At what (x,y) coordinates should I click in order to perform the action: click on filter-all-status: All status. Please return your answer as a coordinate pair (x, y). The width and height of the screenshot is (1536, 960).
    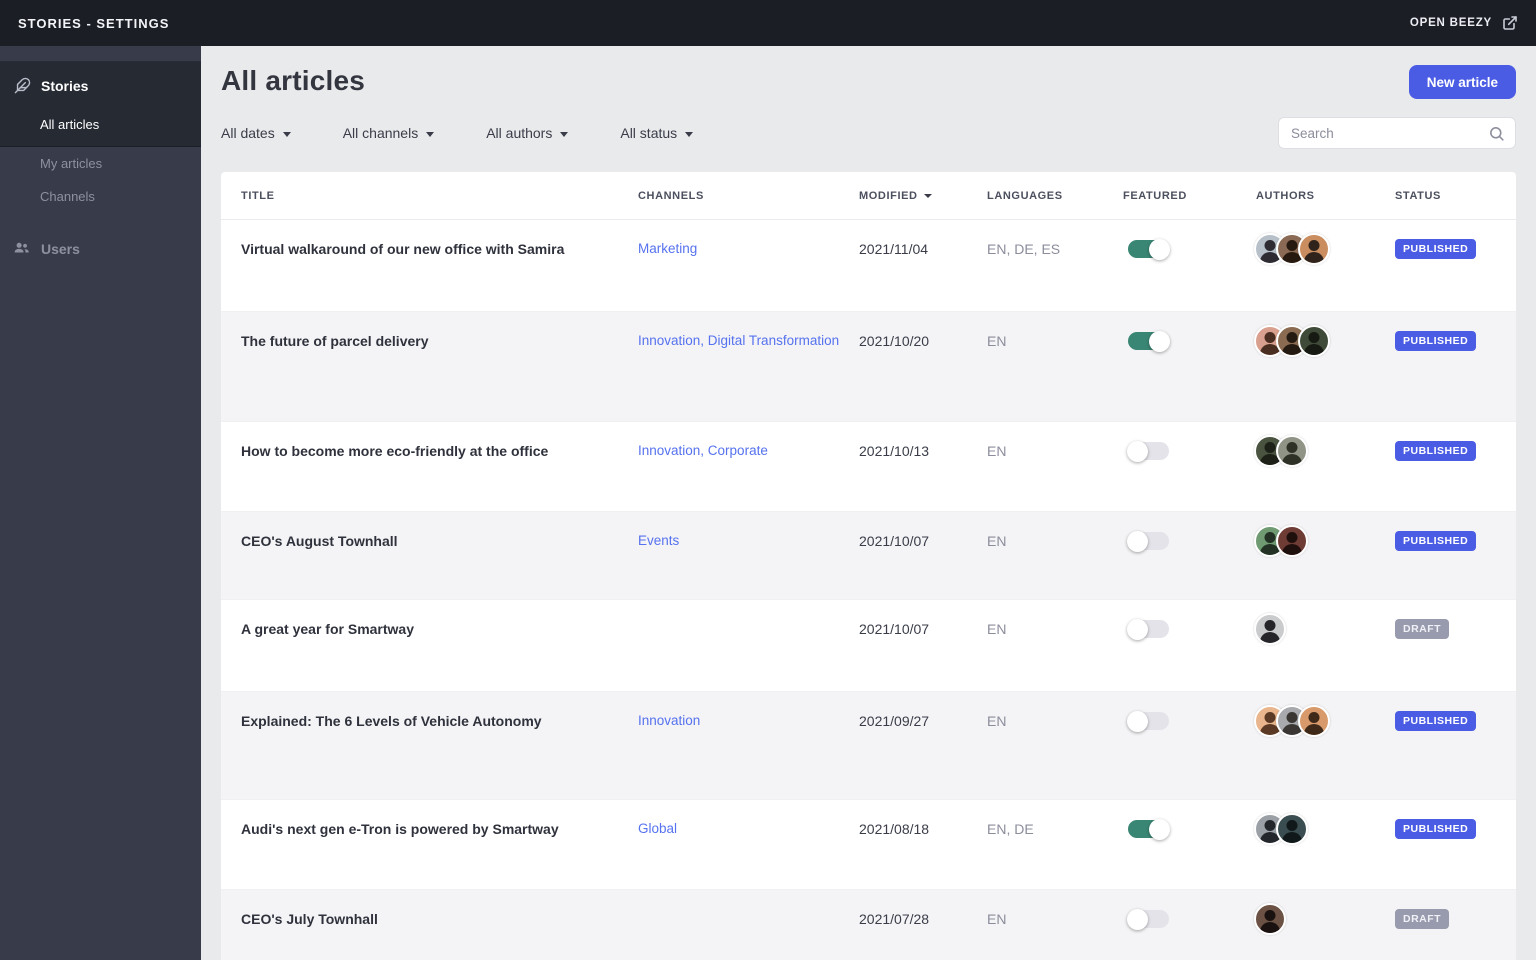
    Looking at the image, I should click on (657, 133).